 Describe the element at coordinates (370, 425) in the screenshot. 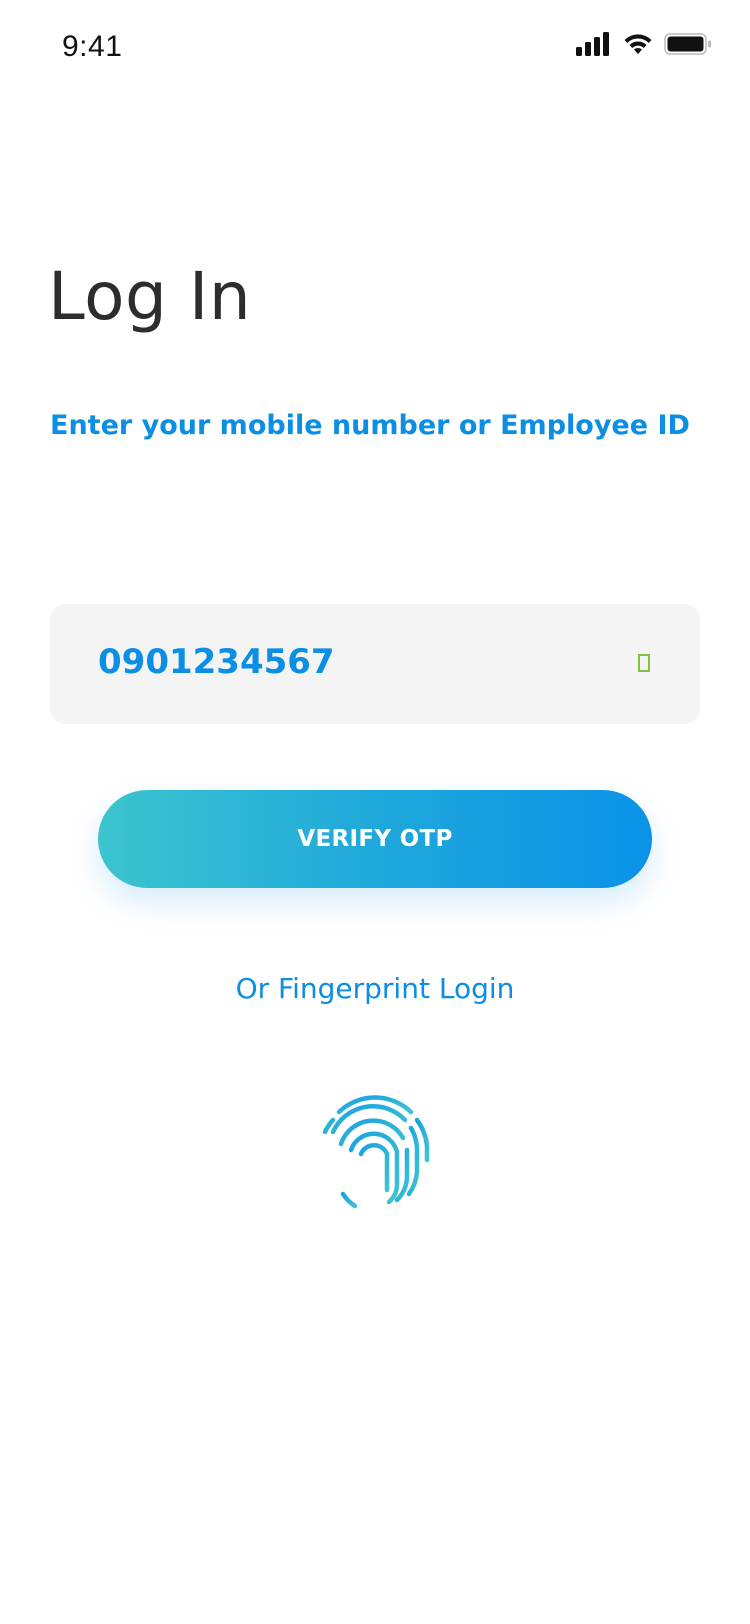

I see `login-instructions: Enter your mobile number or Employee ID` at that location.